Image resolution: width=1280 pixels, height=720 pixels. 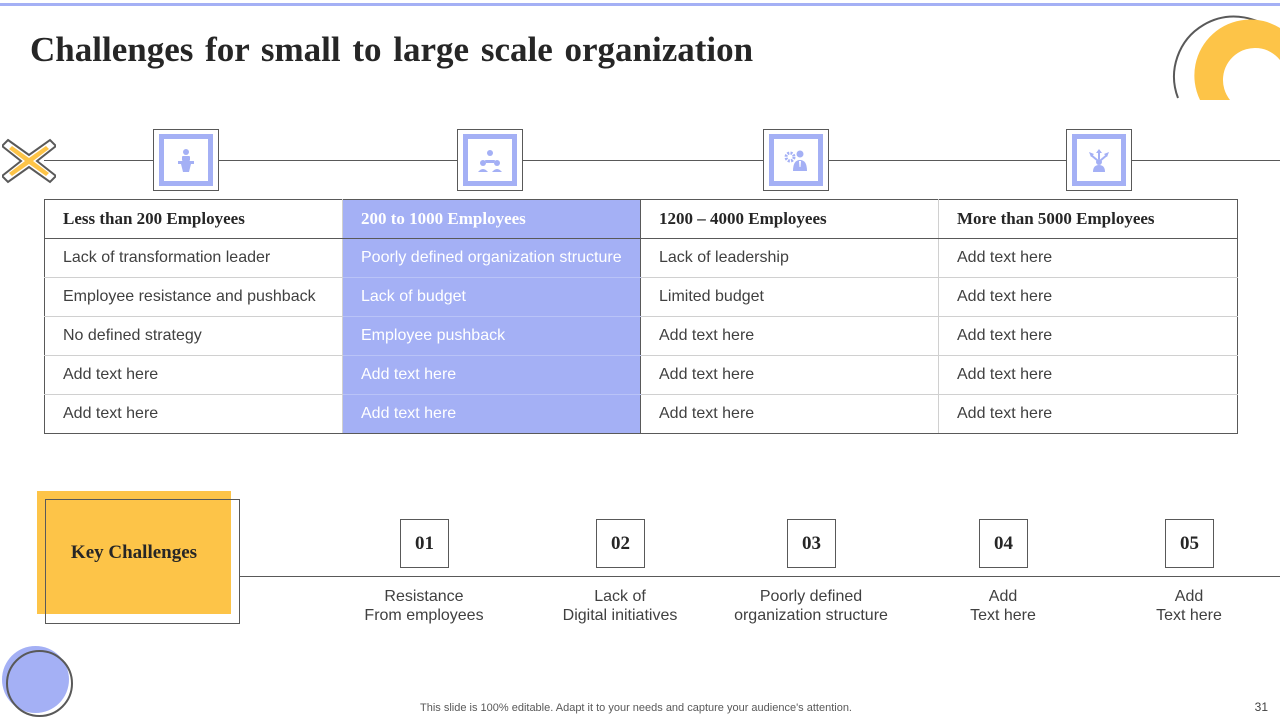 What do you see at coordinates (491, 297) in the screenshot?
I see `table-cell: Lack of budget` at bounding box center [491, 297].